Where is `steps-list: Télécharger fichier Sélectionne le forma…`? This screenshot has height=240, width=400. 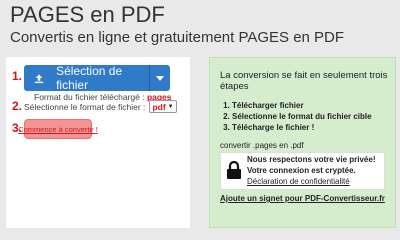 steps-list: Télécharger fichier Sélectionne le forma… is located at coordinates (296, 116).